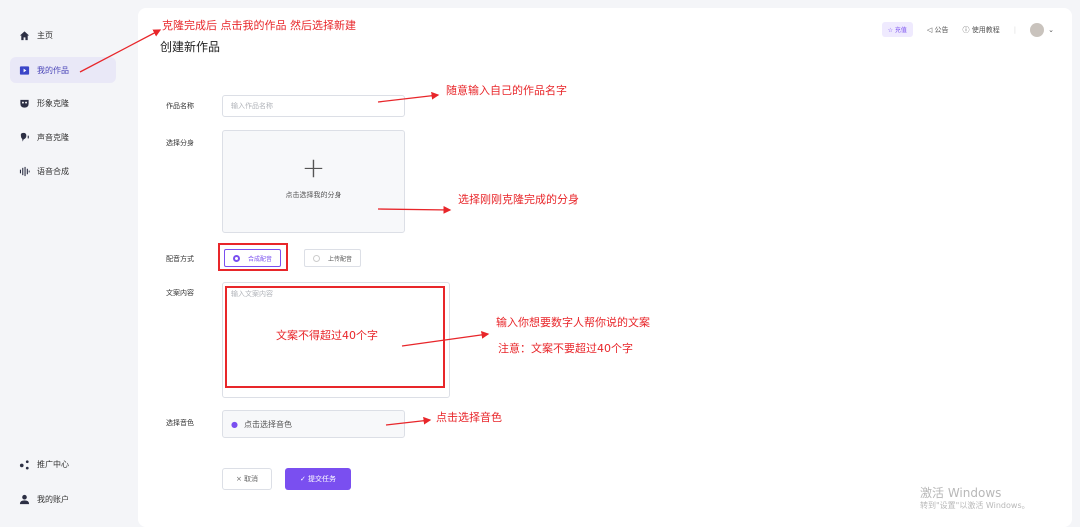 This screenshot has height=527, width=1080. What do you see at coordinates (24, 103) in the screenshot?
I see `mask-icon` at bounding box center [24, 103].